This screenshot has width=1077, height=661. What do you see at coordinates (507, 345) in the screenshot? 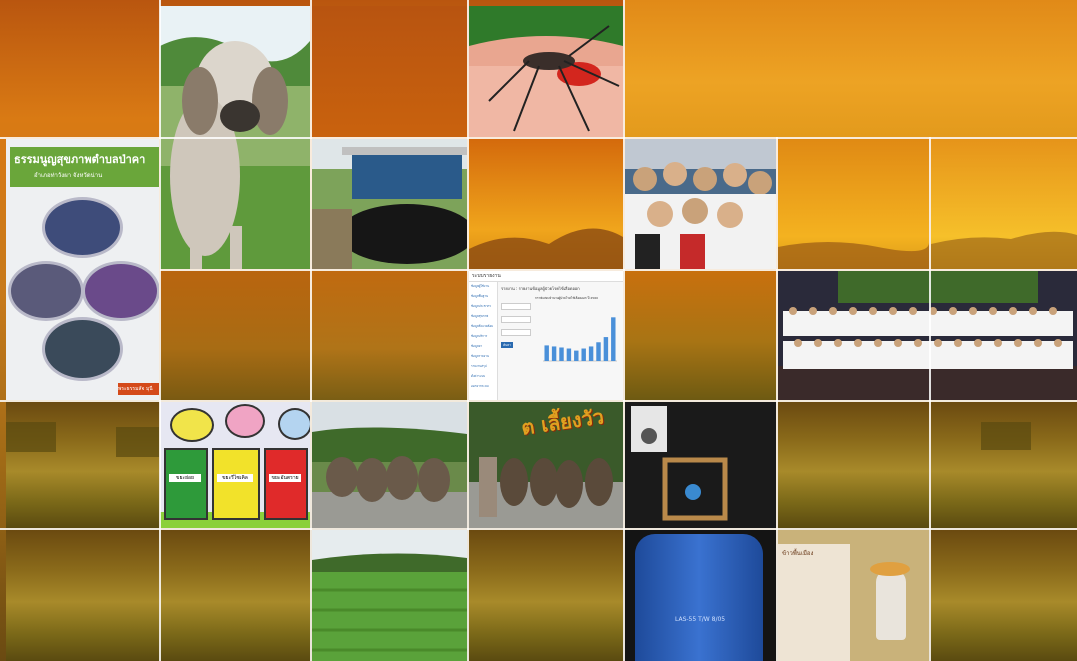
I see `search-button: ค้นหา` at bounding box center [507, 345].